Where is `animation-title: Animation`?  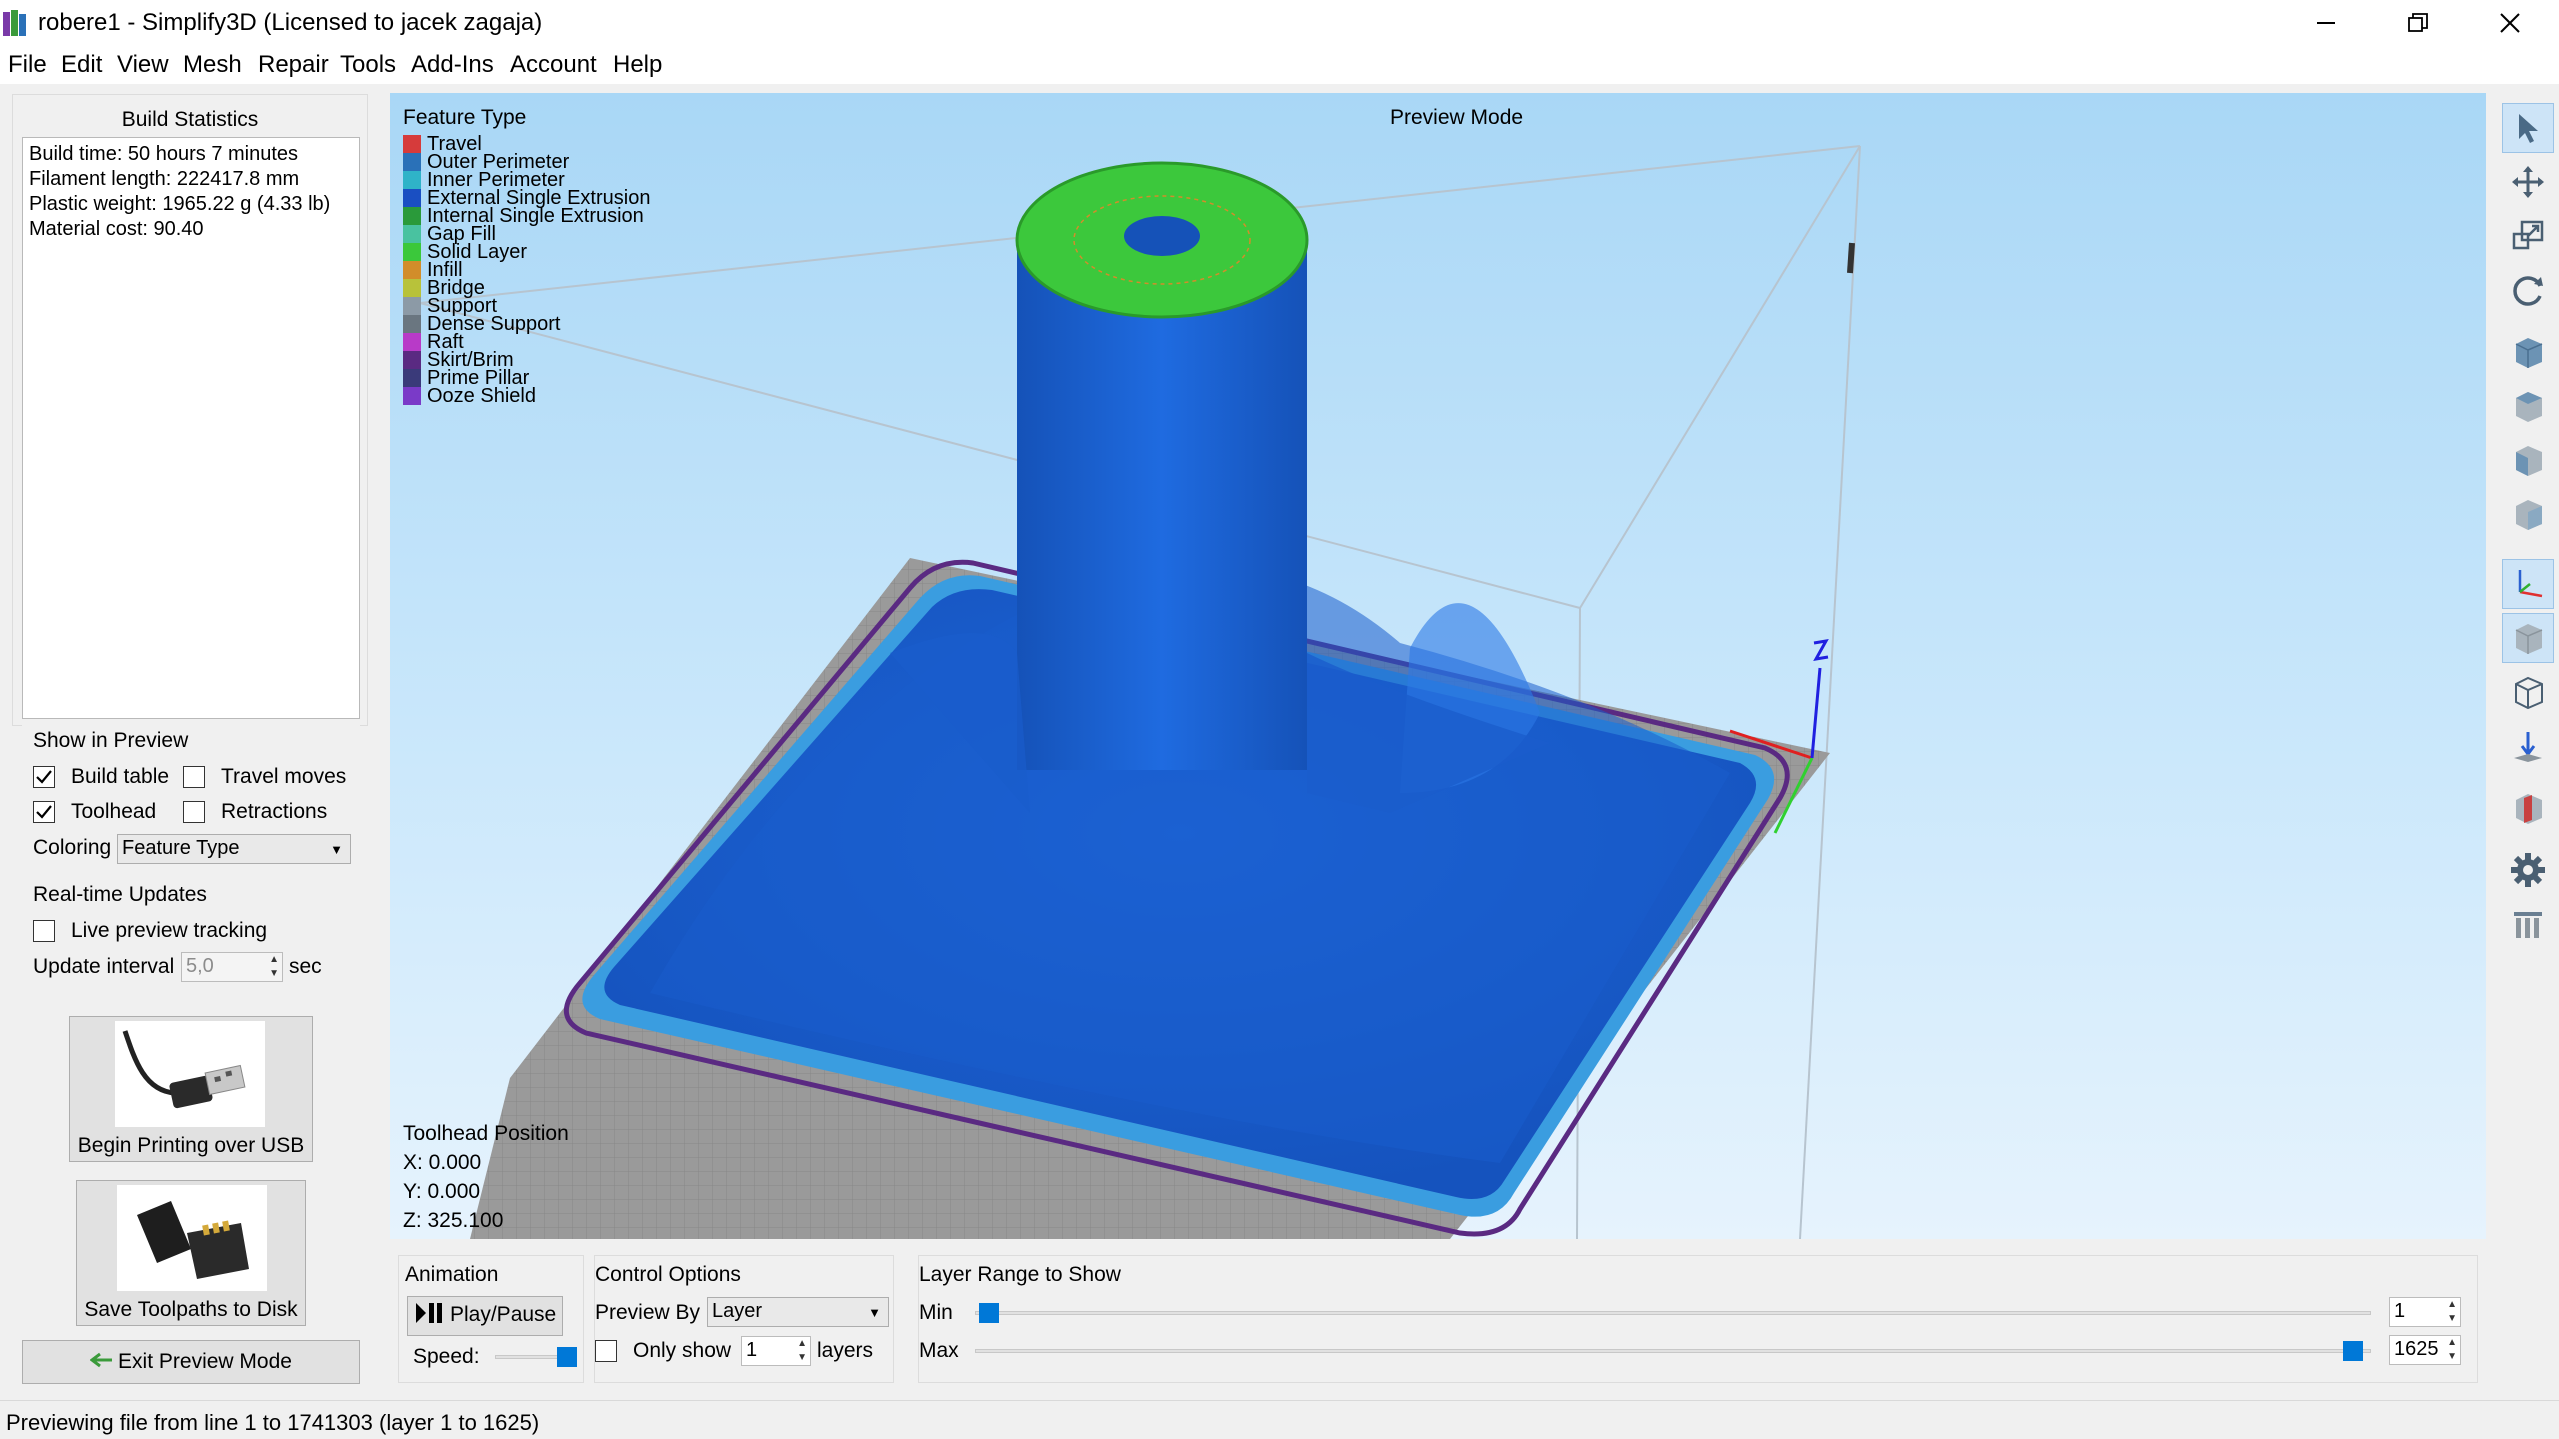 animation-title: Animation is located at coordinates (452, 1274).